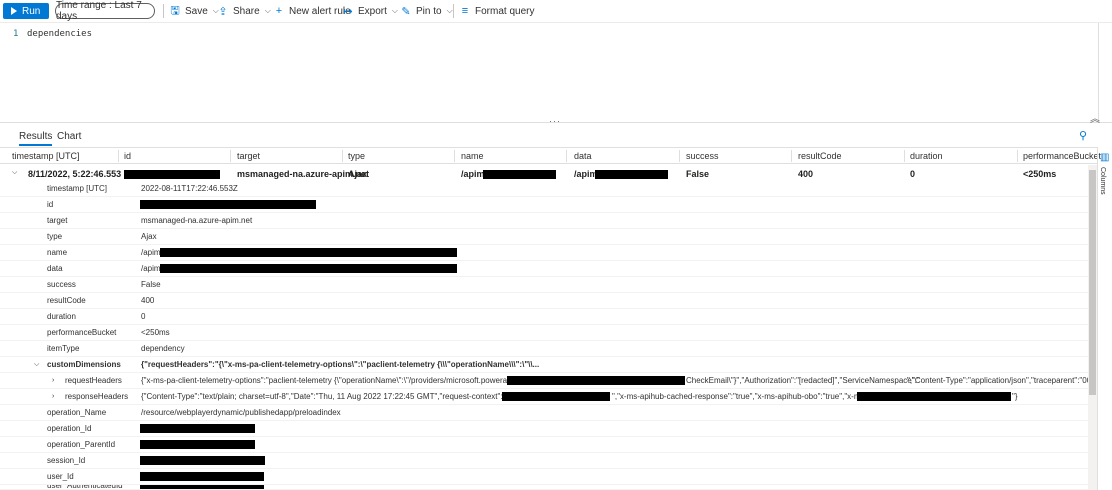 This screenshot has height=490, width=1112. I want to click on detail-value: 400, so click(148, 300).